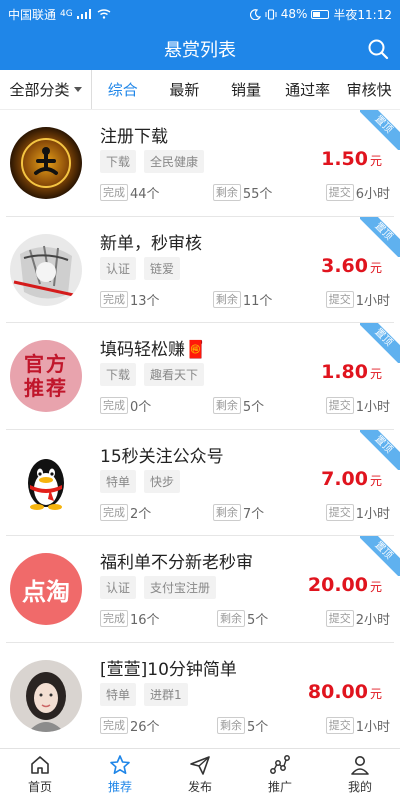 Image resolution: width=400 pixels, height=800 pixels. I want to click on nav-promote: 推广, so click(280, 774).